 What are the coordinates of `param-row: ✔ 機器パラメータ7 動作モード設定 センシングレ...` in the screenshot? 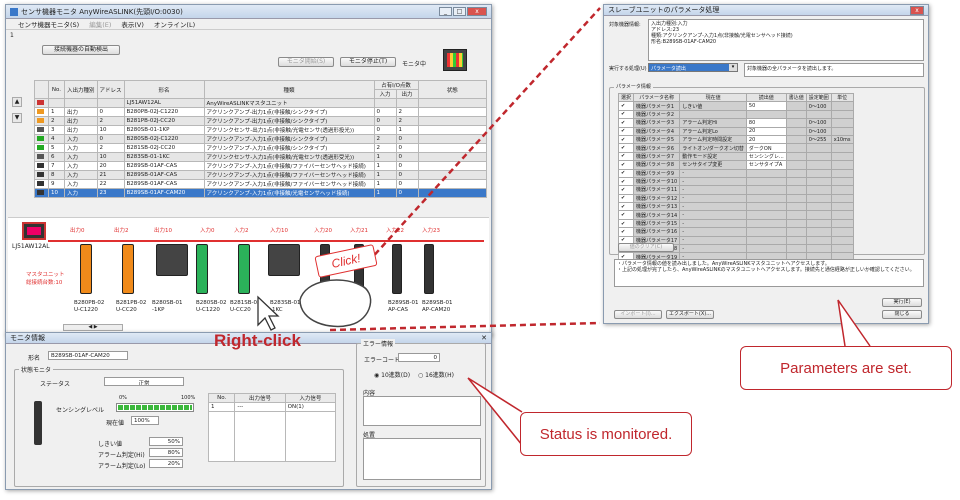 It's located at (735, 156).